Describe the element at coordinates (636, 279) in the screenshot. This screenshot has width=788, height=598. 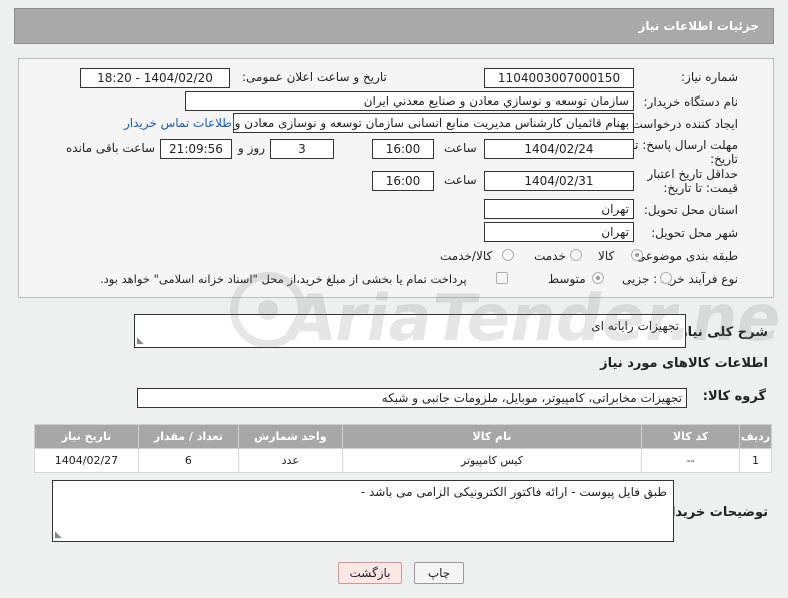
I see `process-option-minor: جزیی` at that location.